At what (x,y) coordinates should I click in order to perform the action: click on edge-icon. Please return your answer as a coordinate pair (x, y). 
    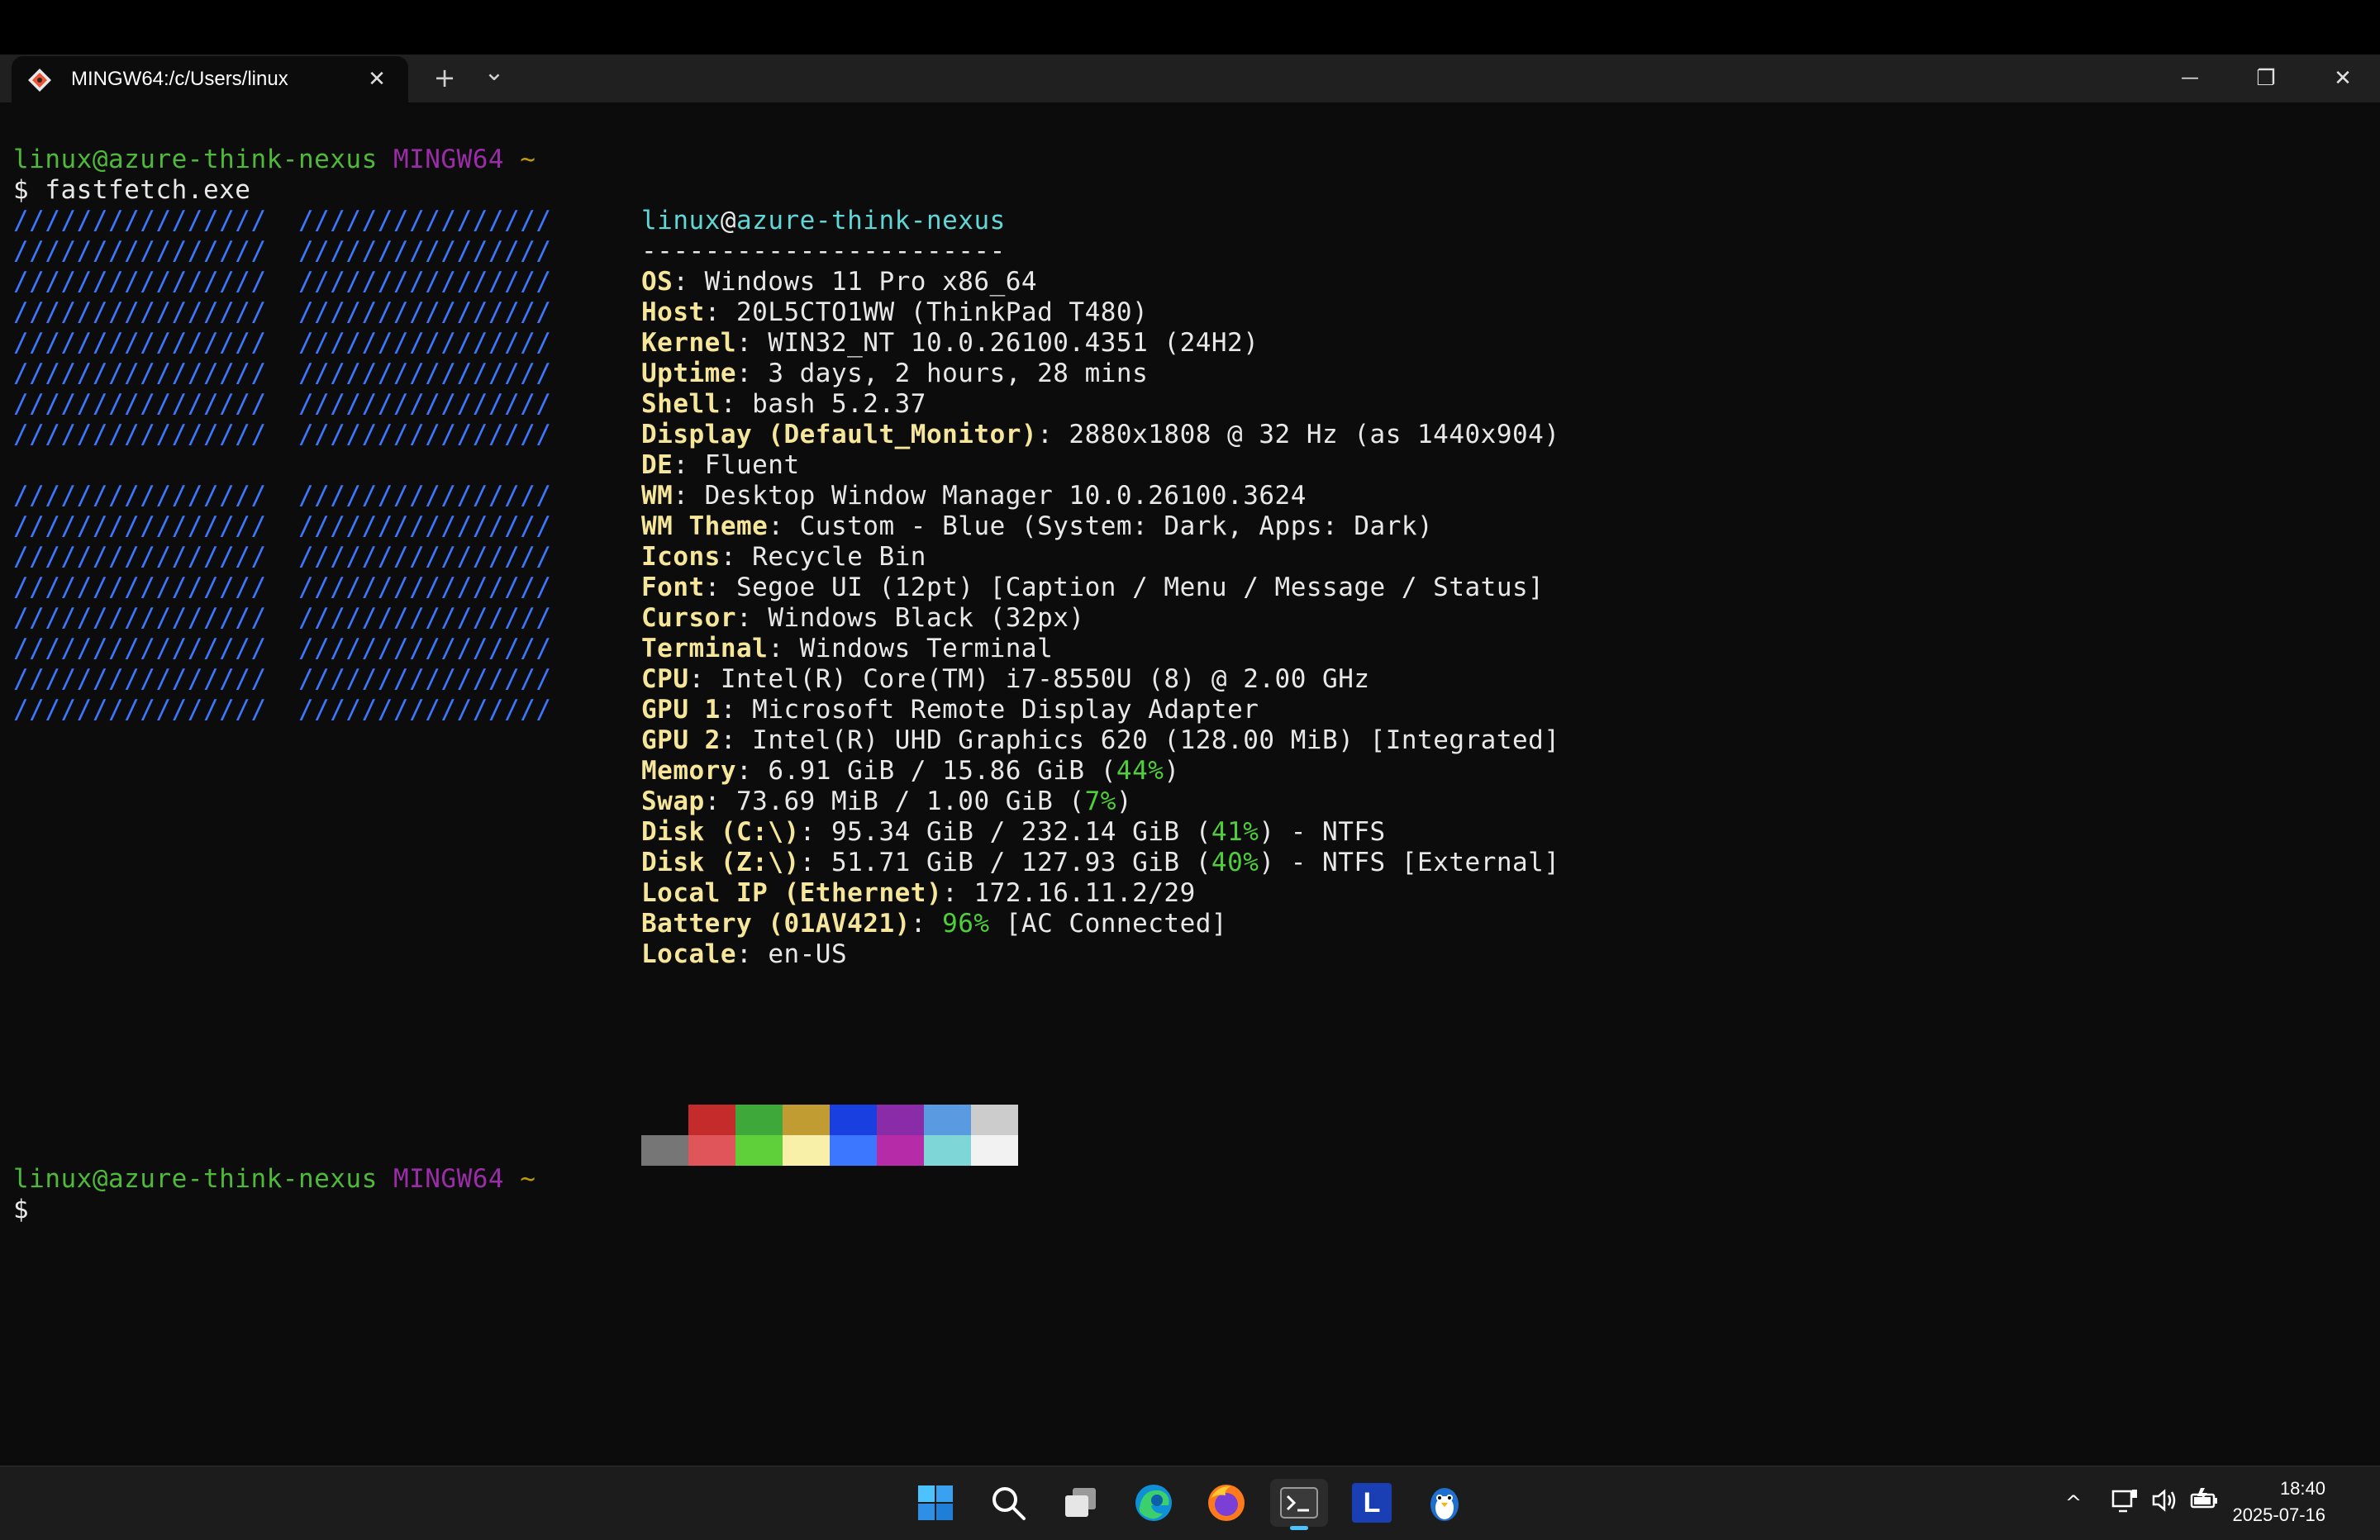
    Looking at the image, I should click on (1154, 1503).